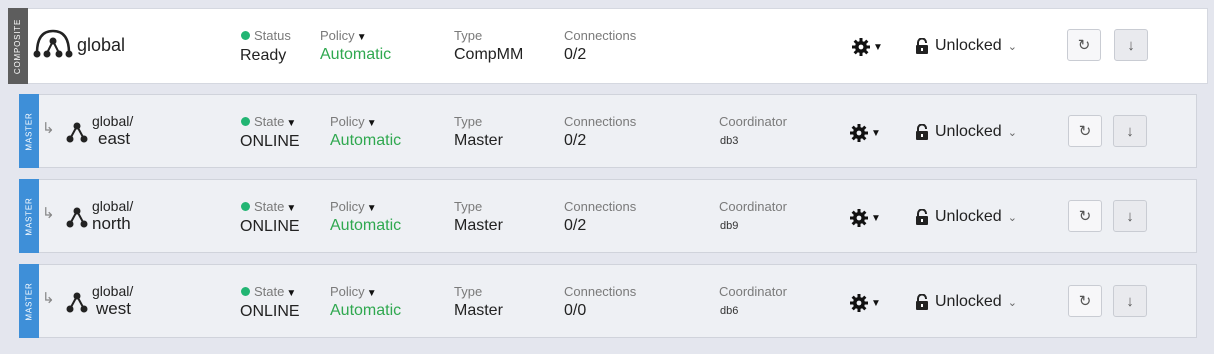  Describe the element at coordinates (101, 45) in the screenshot. I see `composite-name: global` at that location.